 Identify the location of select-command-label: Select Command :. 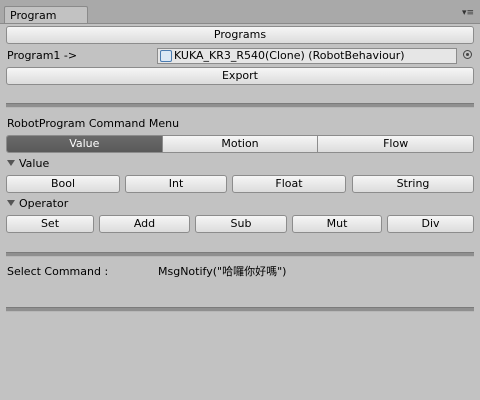
(58, 271).